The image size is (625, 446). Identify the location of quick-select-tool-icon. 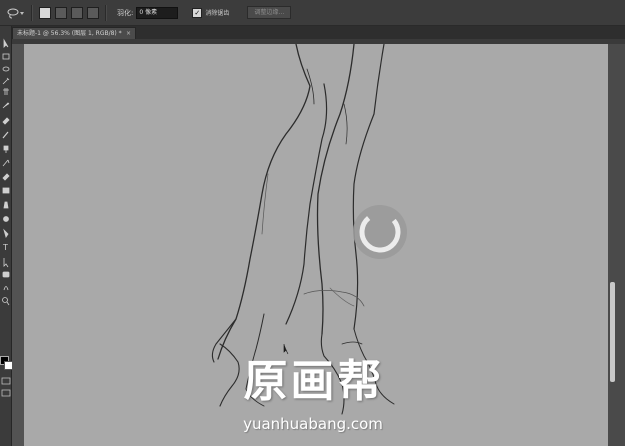
(6, 81).